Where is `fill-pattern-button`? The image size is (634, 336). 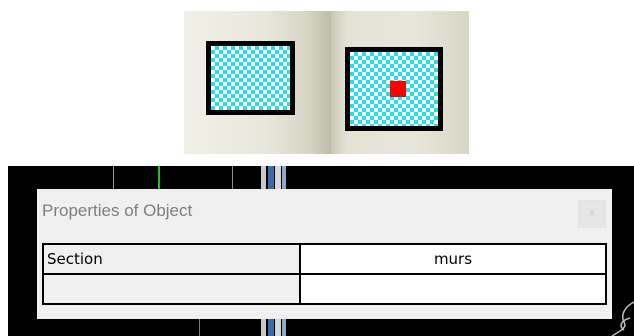
fill-pattern-button is located at coordinates (257, 82).